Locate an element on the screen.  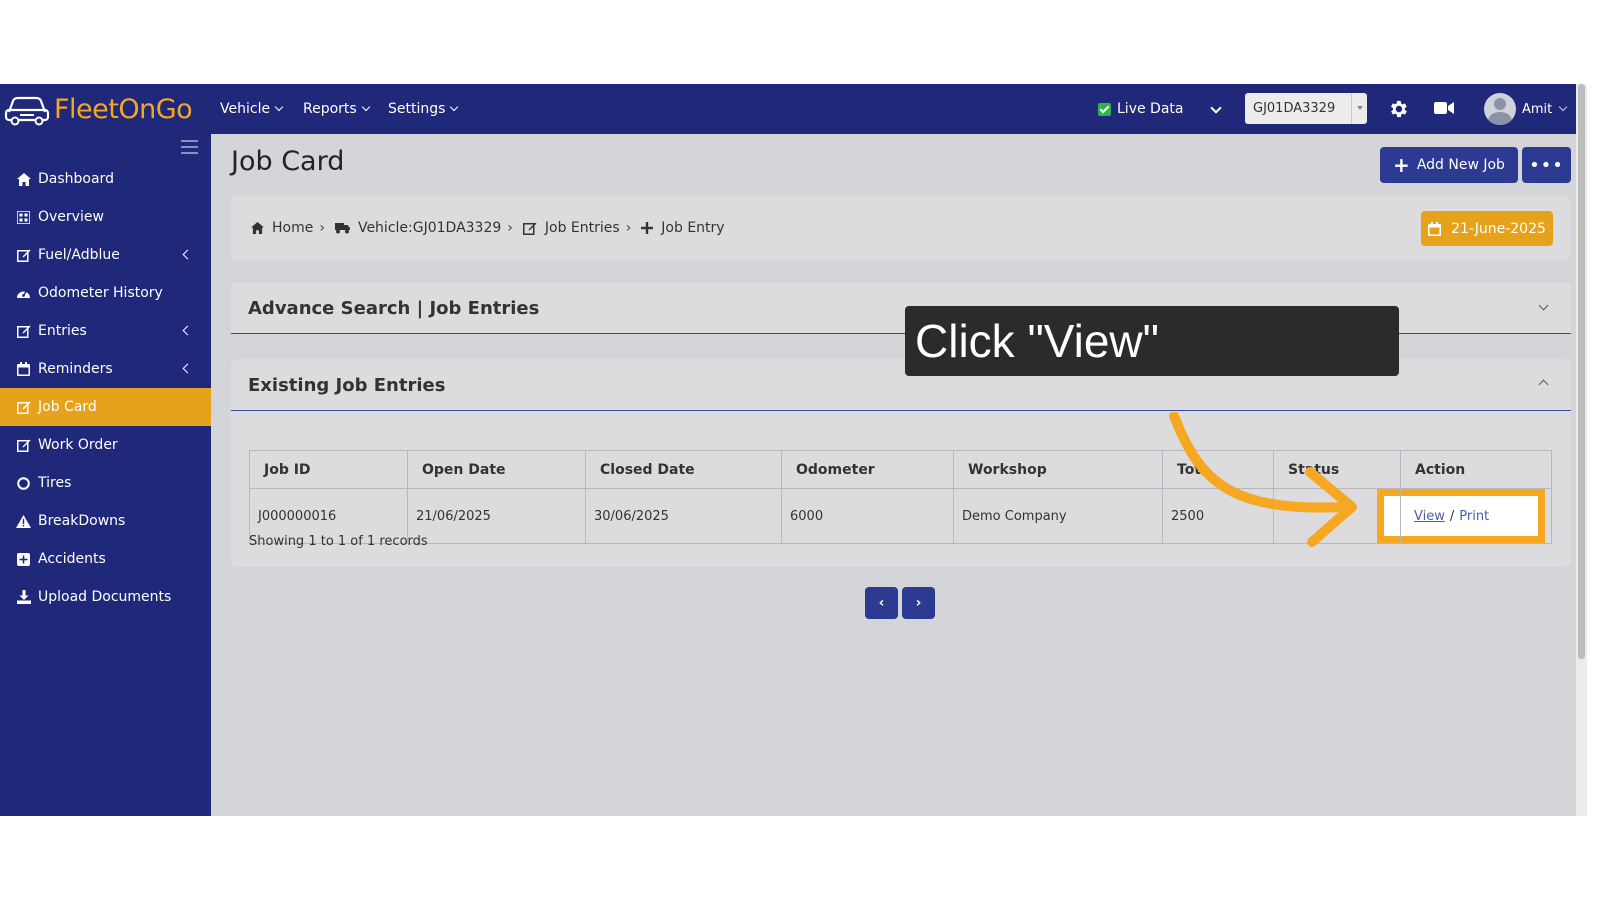
sidebar-item-label: Dashboard is located at coordinates (76, 179).